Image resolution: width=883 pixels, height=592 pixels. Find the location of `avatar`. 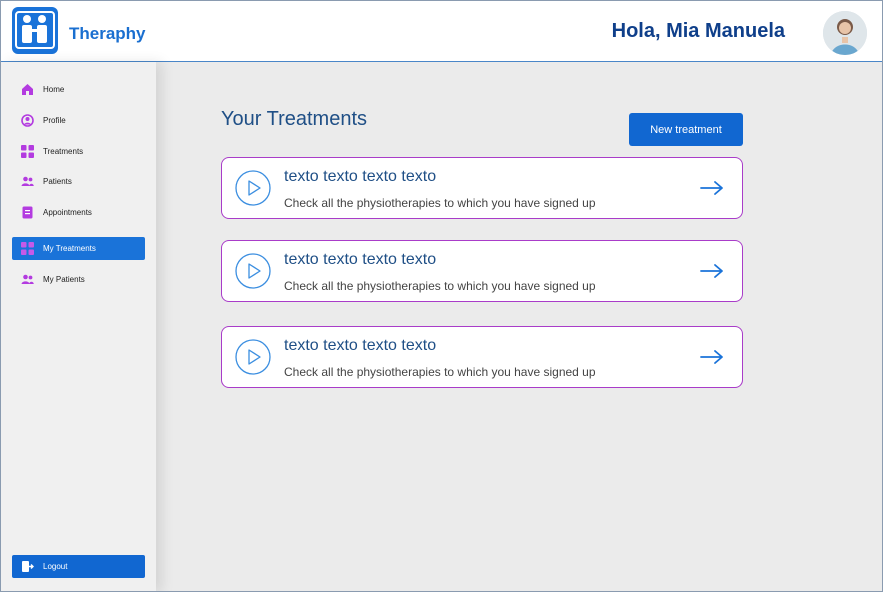

avatar is located at coordinates (845, 33).